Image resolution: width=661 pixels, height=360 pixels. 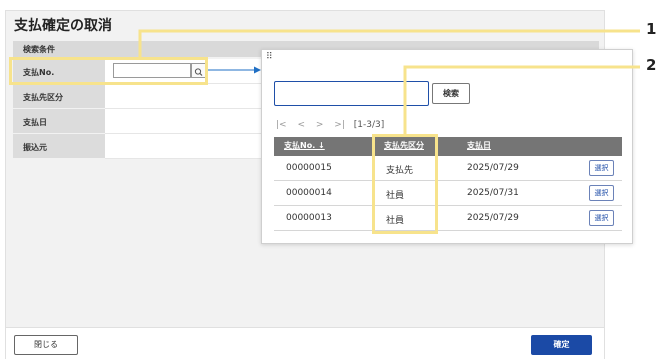 I want to click on callout-number-1: 1, so click(x=651, y=29).